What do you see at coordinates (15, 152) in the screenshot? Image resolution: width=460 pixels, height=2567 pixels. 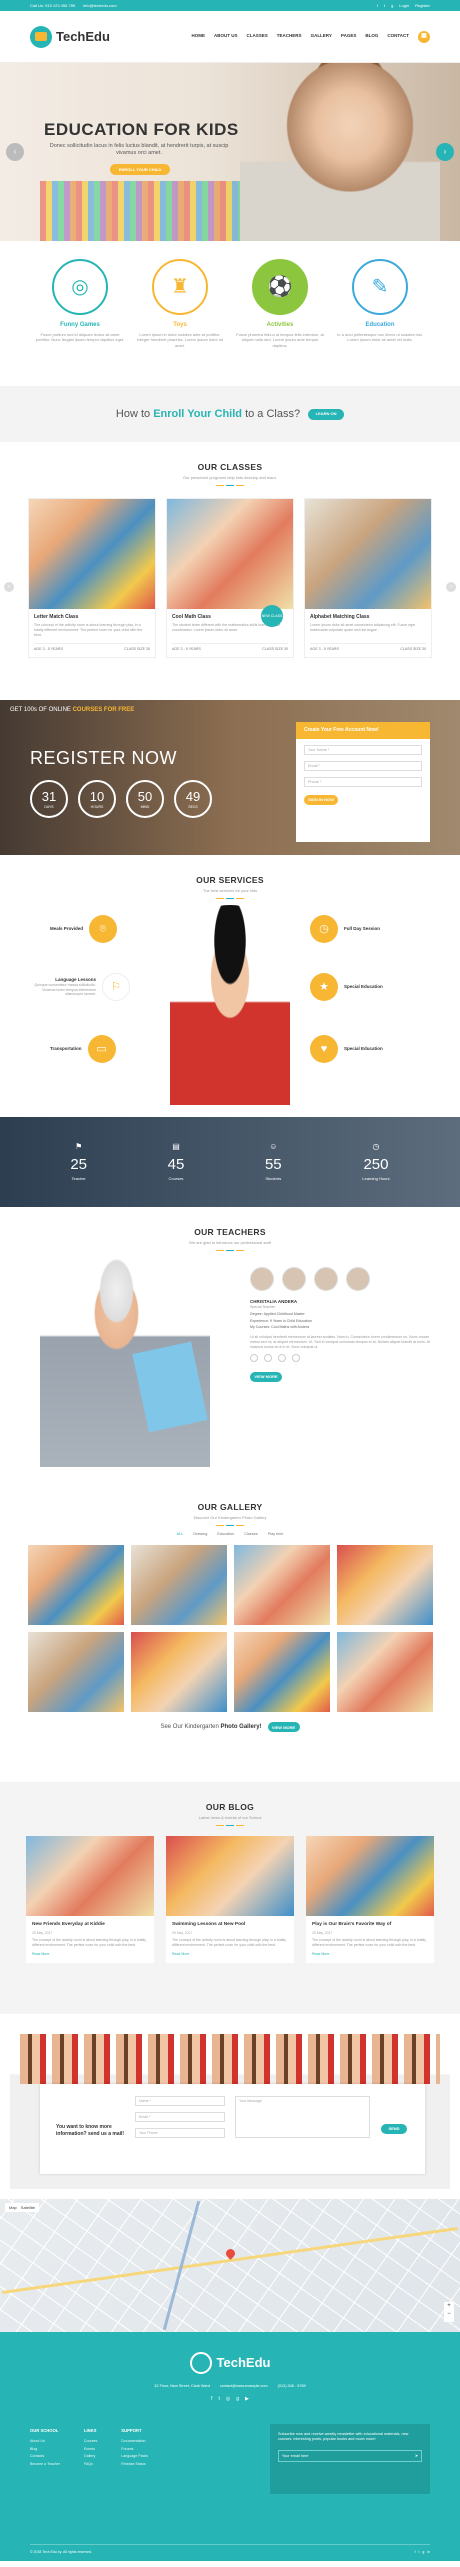 I see `slider-prev-icon: ‹` at bounding box center [15, 152].